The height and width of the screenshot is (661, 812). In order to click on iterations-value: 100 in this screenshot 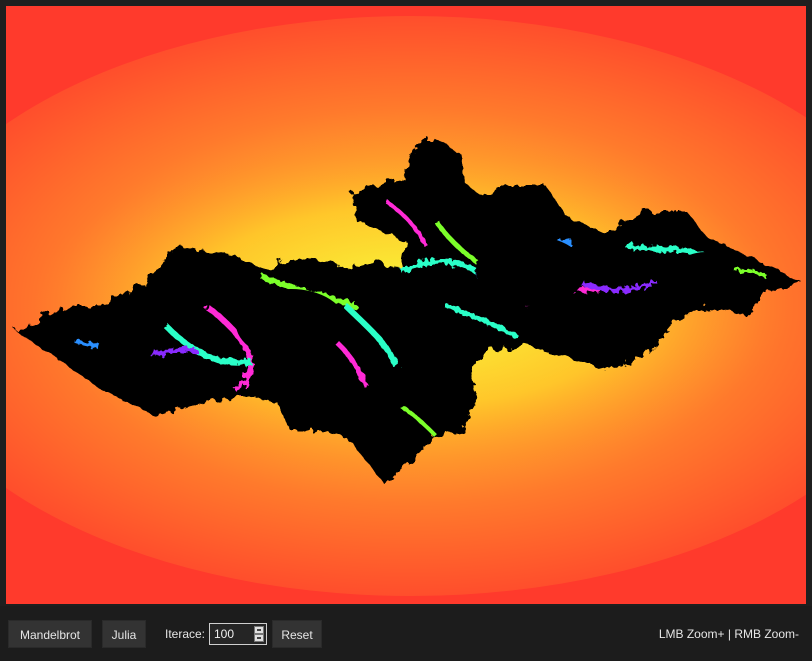, I will do `click(224, 634)`.